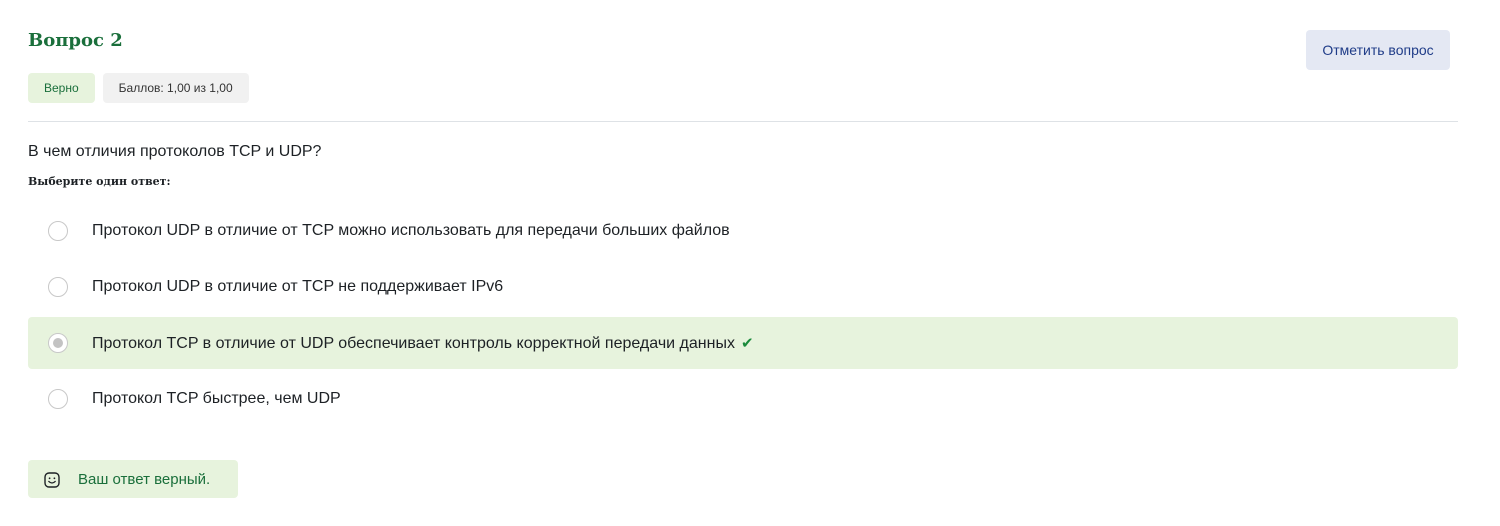 Image resolution: width=1500 pixels, height=526 pixels. What do you see at coordinates (747, 343) in the screenshot?
I see `checkmark-icon: ✔` at bounding box center [747, 343].